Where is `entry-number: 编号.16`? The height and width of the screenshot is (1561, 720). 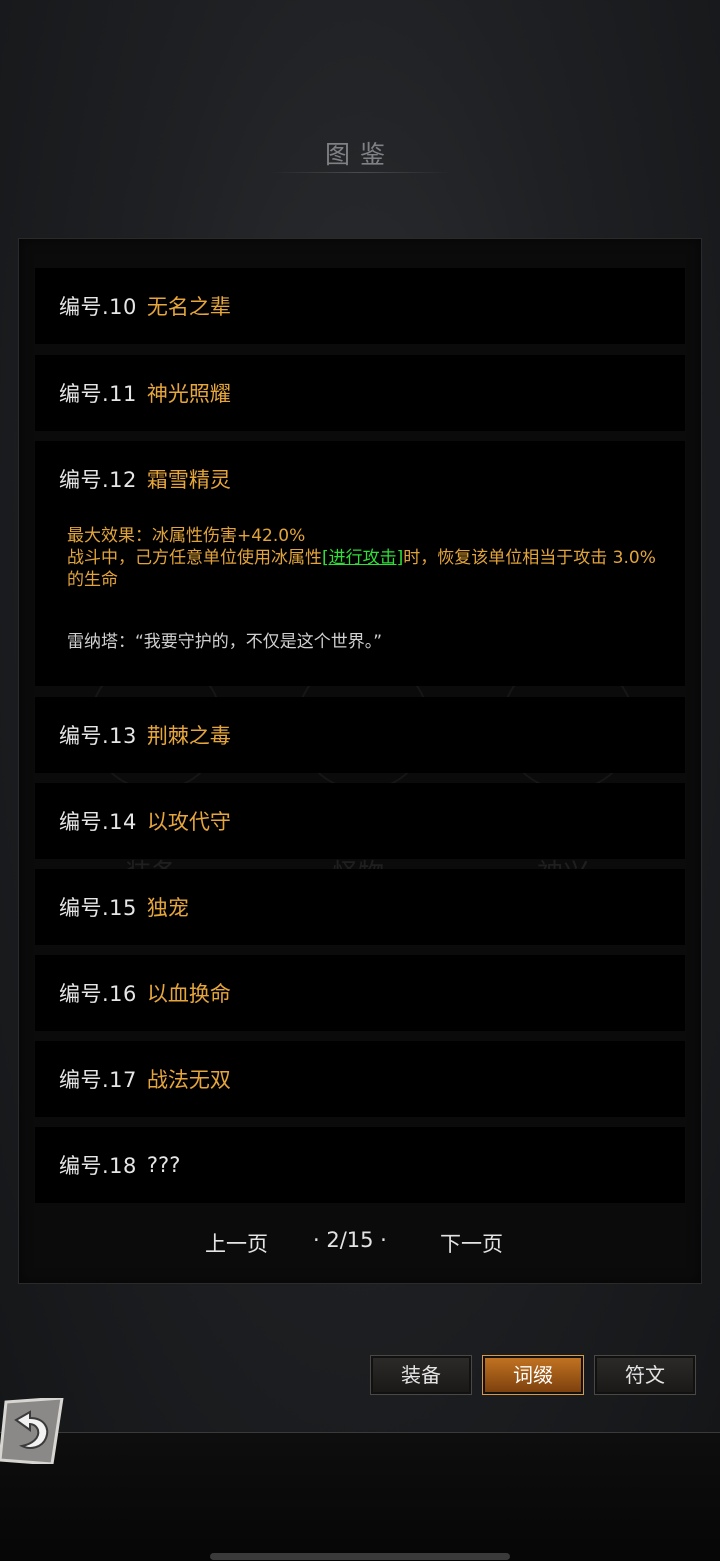 entry-number: 编号.16 is located at coordinates (98, 994).